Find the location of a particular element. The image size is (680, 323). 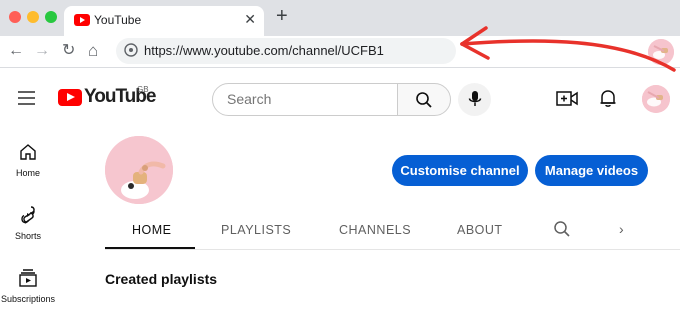

back-button: ← is located at coordinates (16, 51).